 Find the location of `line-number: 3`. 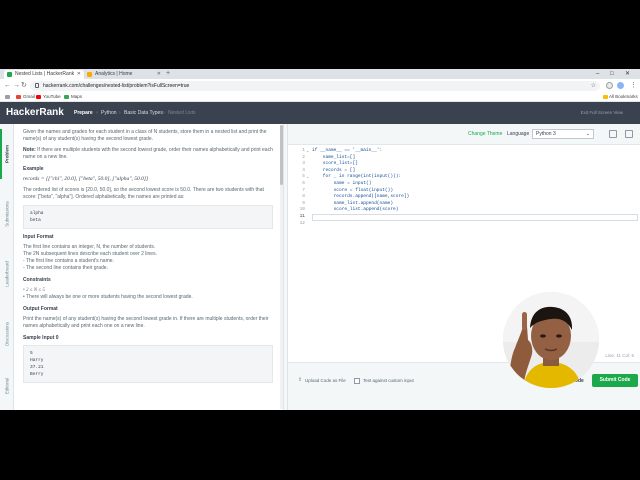

line-number: 3 is located at coordinates (303, 164).